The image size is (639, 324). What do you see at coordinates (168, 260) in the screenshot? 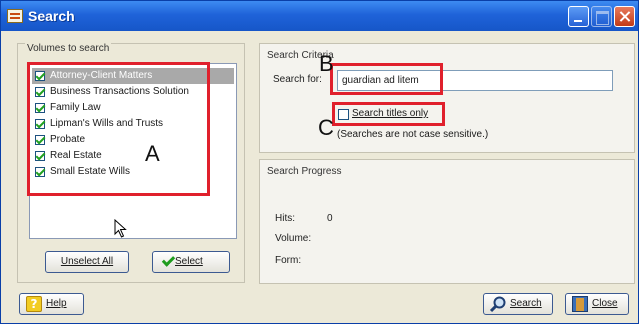
I see `check-icon` at bounding box center [168, 260].